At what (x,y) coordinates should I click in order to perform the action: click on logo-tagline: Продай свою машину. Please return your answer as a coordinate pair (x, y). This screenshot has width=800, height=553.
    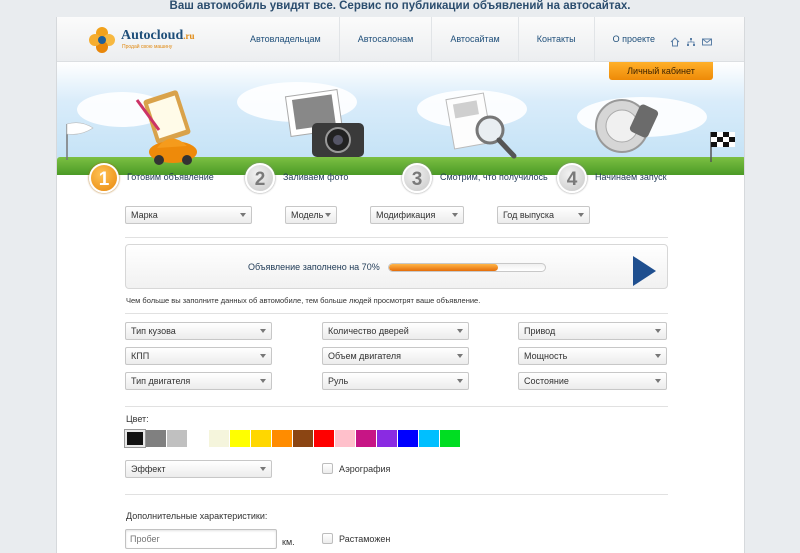
    Looking at the image, I should click on (147, 47).